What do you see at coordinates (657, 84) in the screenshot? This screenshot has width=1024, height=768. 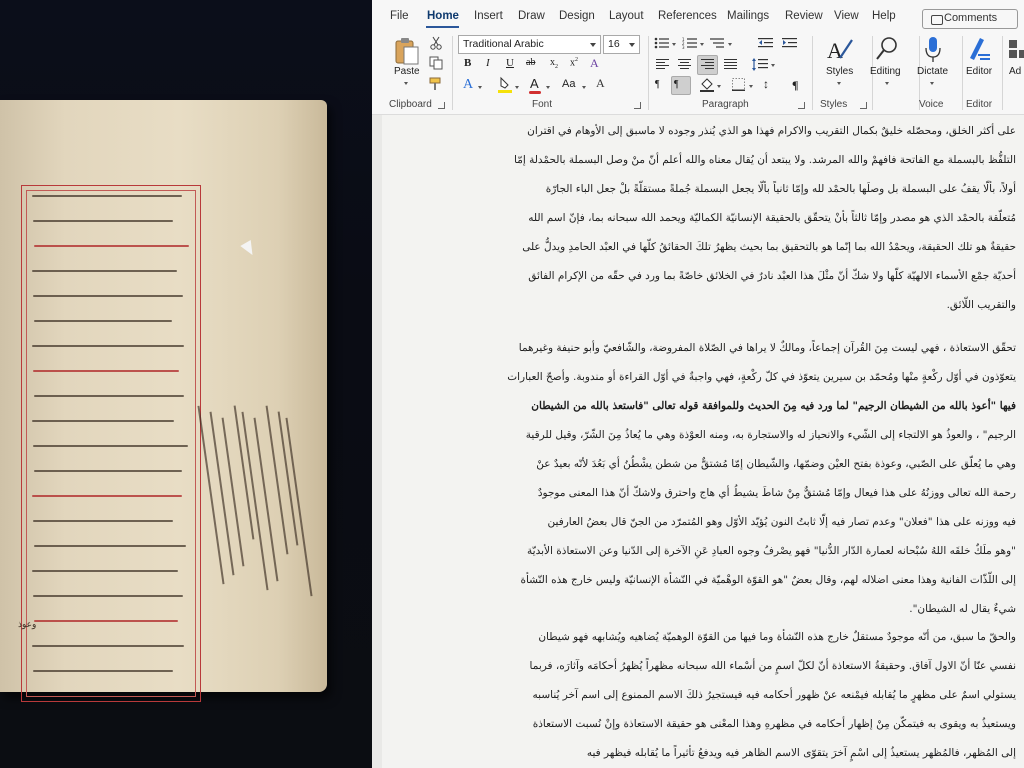 I see `ltr-icon: ¶` at bounding box center [657, 84].